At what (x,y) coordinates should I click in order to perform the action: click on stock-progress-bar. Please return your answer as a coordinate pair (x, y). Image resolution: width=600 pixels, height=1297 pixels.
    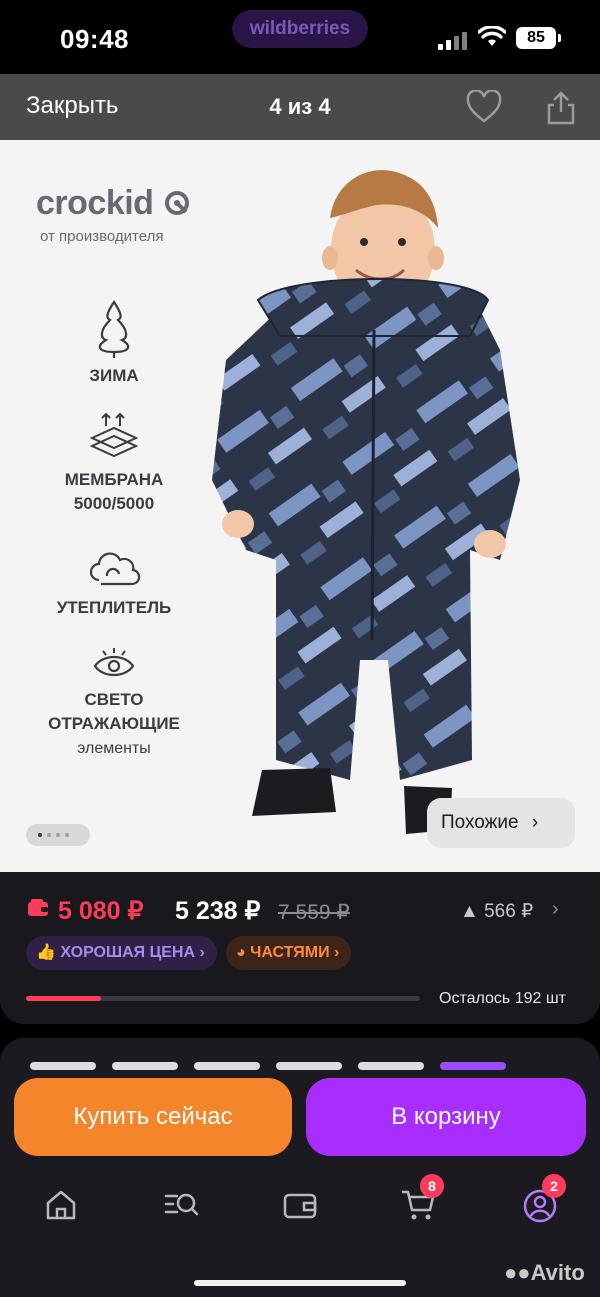
    Looking at the image, I should click on (223, 998).